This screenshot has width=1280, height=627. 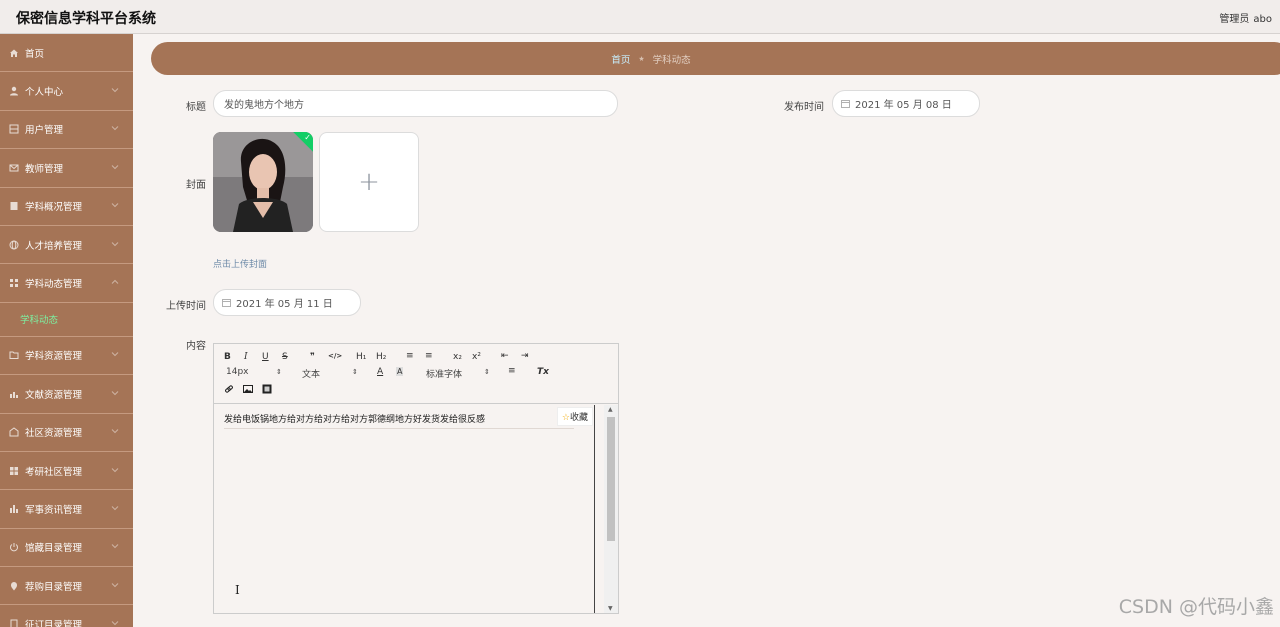 I want to click on title-input: 发的鬼地方个地方, so click(x=415, y=103).